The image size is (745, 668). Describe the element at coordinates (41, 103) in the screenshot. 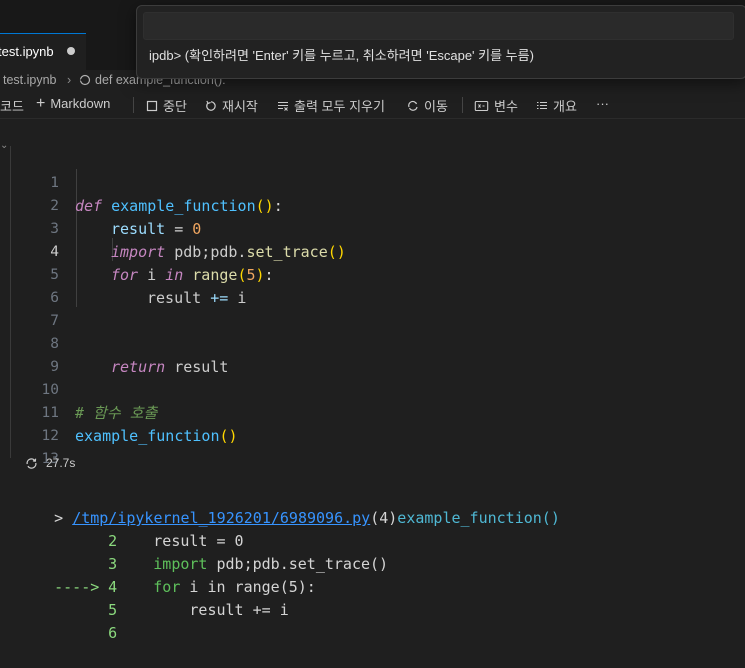

I see `plus-icon: +` at that location.